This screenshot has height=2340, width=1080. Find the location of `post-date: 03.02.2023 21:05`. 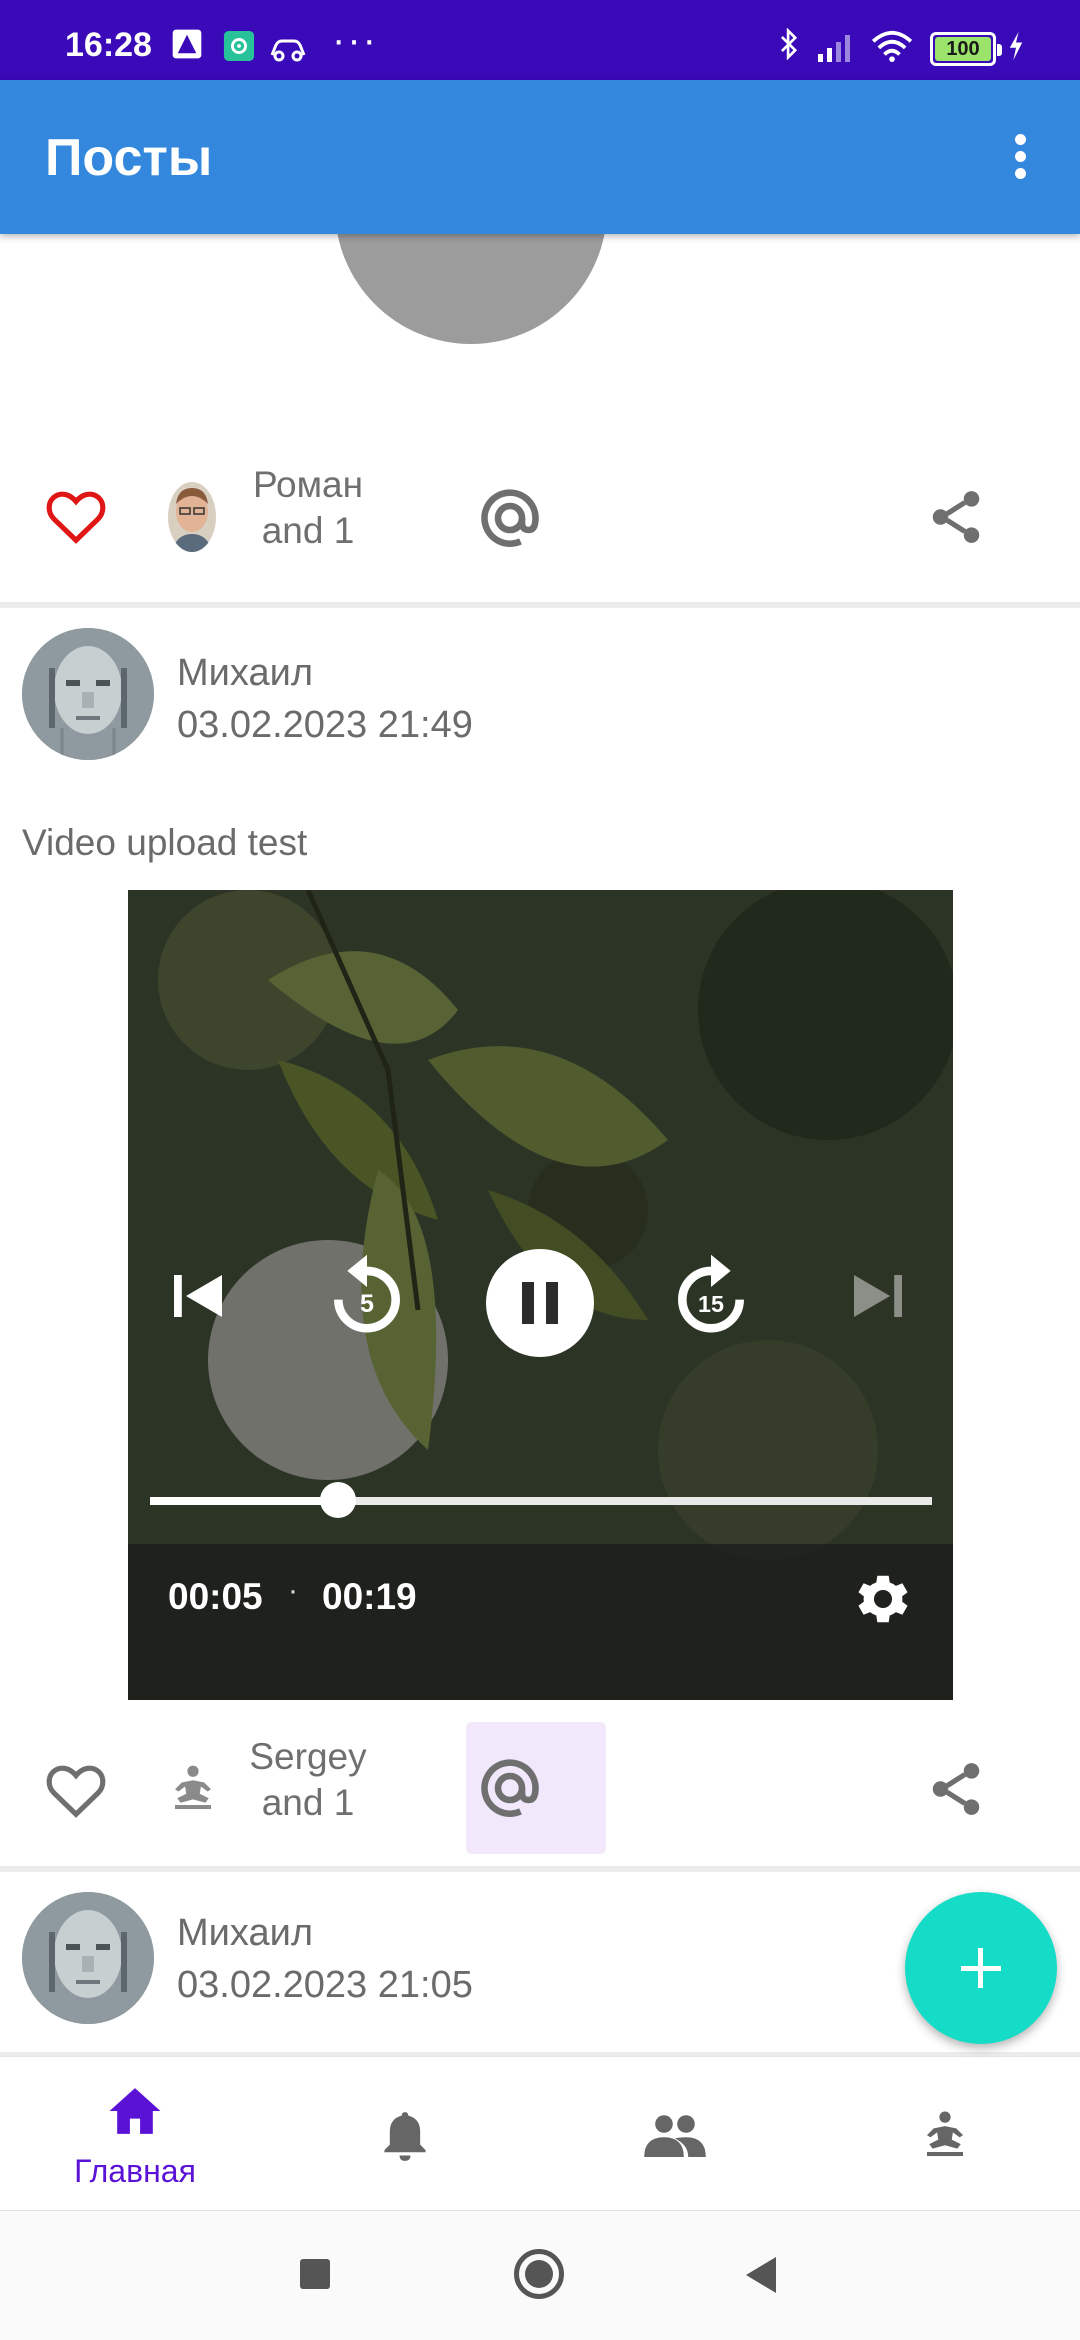

post-date: 03.02.2023 21:05 is located at coordinates (325, 1985).